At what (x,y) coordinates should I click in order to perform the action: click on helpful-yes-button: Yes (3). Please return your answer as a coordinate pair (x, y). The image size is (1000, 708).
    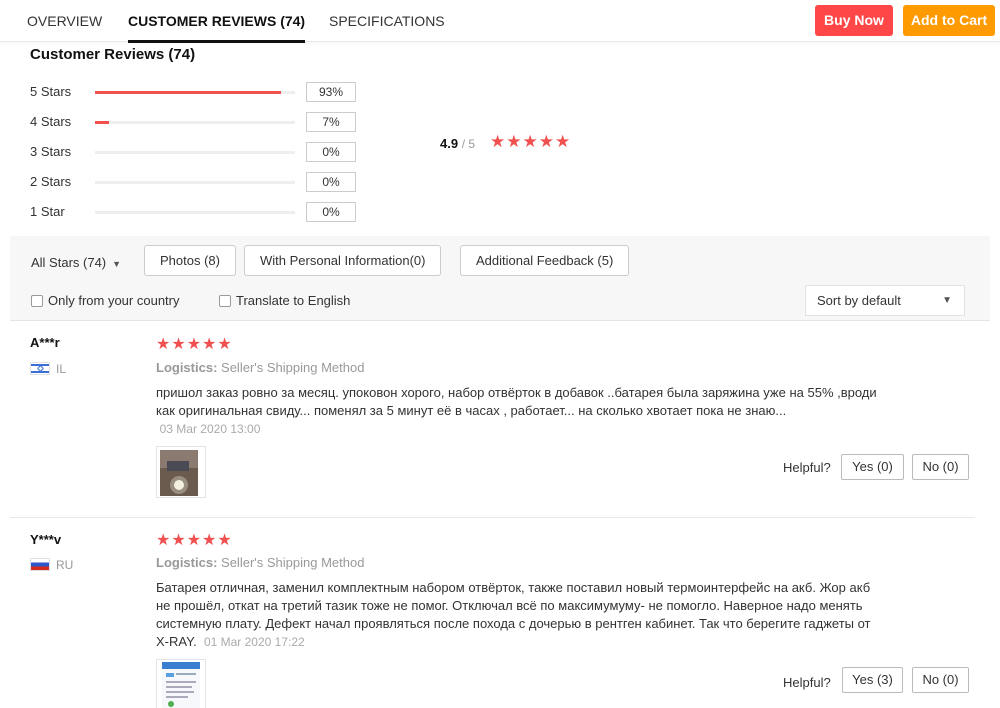
    Looking at the image, I should click on (872, 680).